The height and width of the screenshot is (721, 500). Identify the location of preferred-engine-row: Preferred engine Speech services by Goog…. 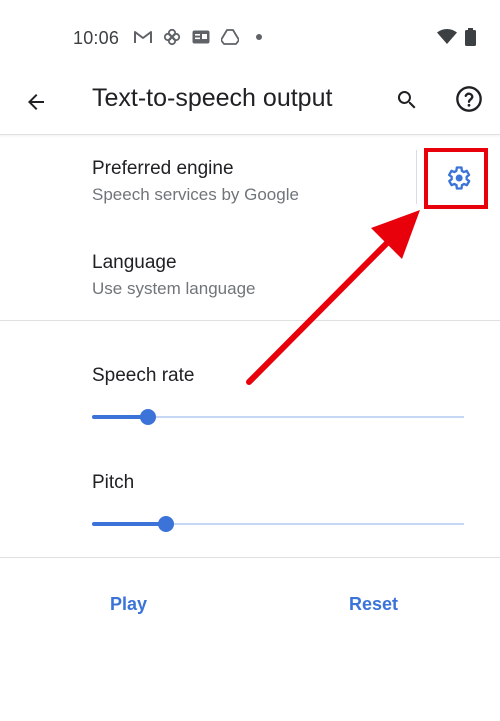
(250, 183).